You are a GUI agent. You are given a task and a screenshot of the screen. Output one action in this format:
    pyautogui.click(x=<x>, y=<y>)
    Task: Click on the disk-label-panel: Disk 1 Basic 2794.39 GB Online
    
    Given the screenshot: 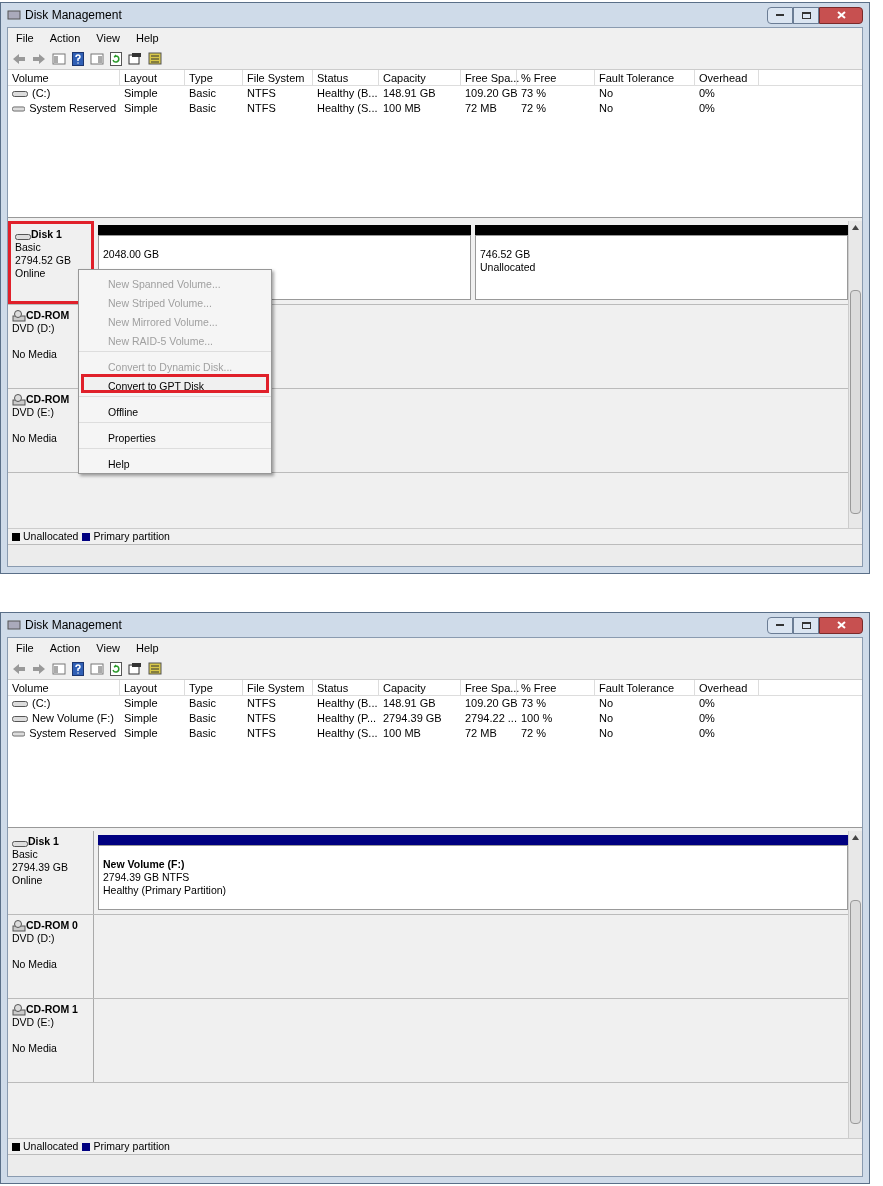 What is the action you would take?
    pyautogui.click(x=51, y=872)
    